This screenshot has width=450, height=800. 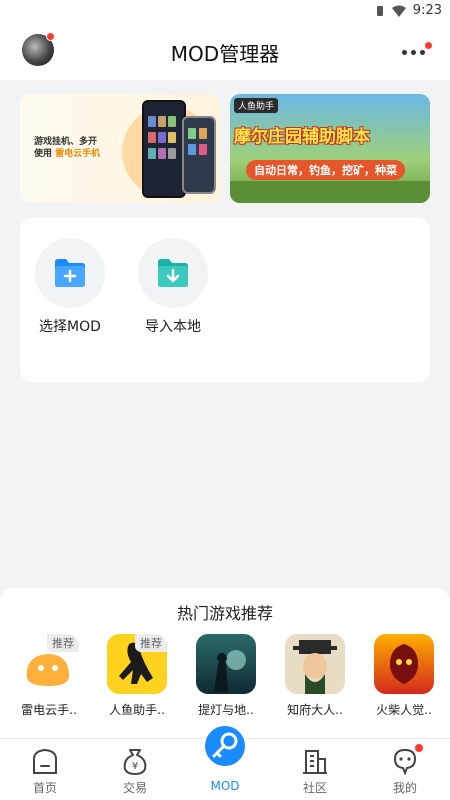 What do you see at coordinates (302, 137) in the screenshot?
I see `banner-headline: 摩尔庄园辅助脚本` at bounding box center [302, 137].